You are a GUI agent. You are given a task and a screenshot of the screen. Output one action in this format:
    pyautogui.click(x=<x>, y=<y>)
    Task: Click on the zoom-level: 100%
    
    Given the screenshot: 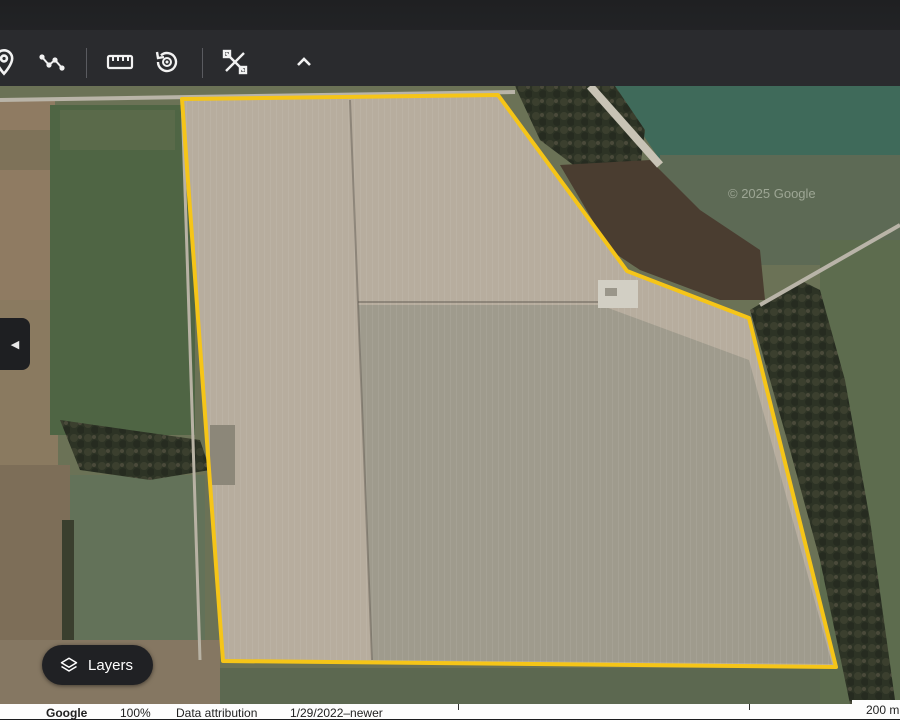 What is the action you would take?
    pyautogui.click(x=135, y=713)
    